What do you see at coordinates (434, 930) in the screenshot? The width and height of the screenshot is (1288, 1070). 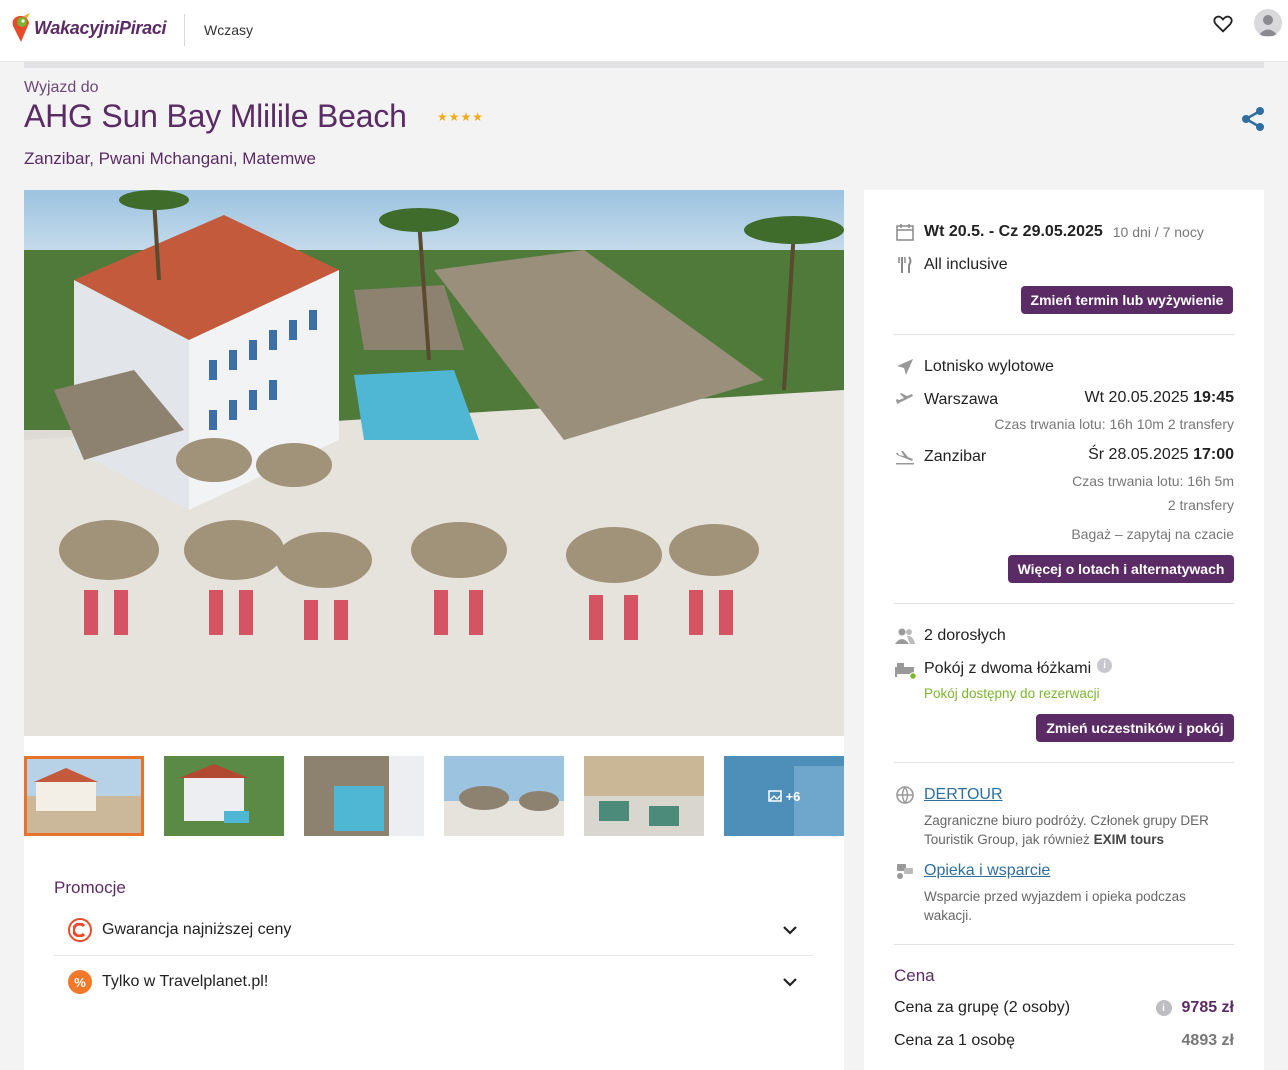 I see `promotion-item-lowest-price: Gwarancja najniższej ceny` at bounding box center [434, 930].